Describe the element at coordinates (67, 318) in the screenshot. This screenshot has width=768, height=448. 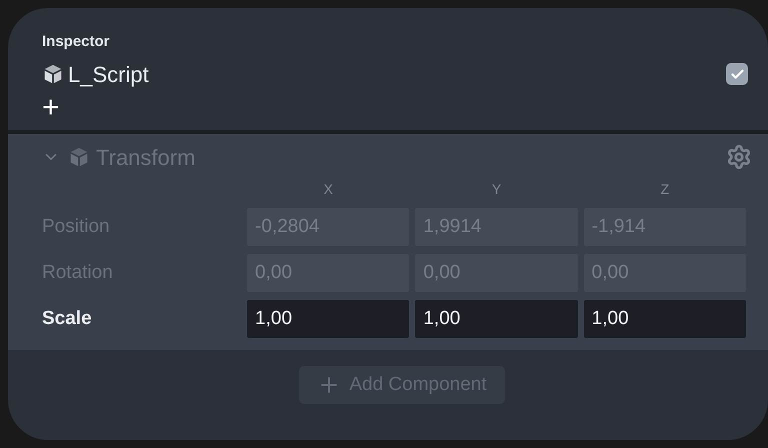
I see `row-label: Scale` at that location.